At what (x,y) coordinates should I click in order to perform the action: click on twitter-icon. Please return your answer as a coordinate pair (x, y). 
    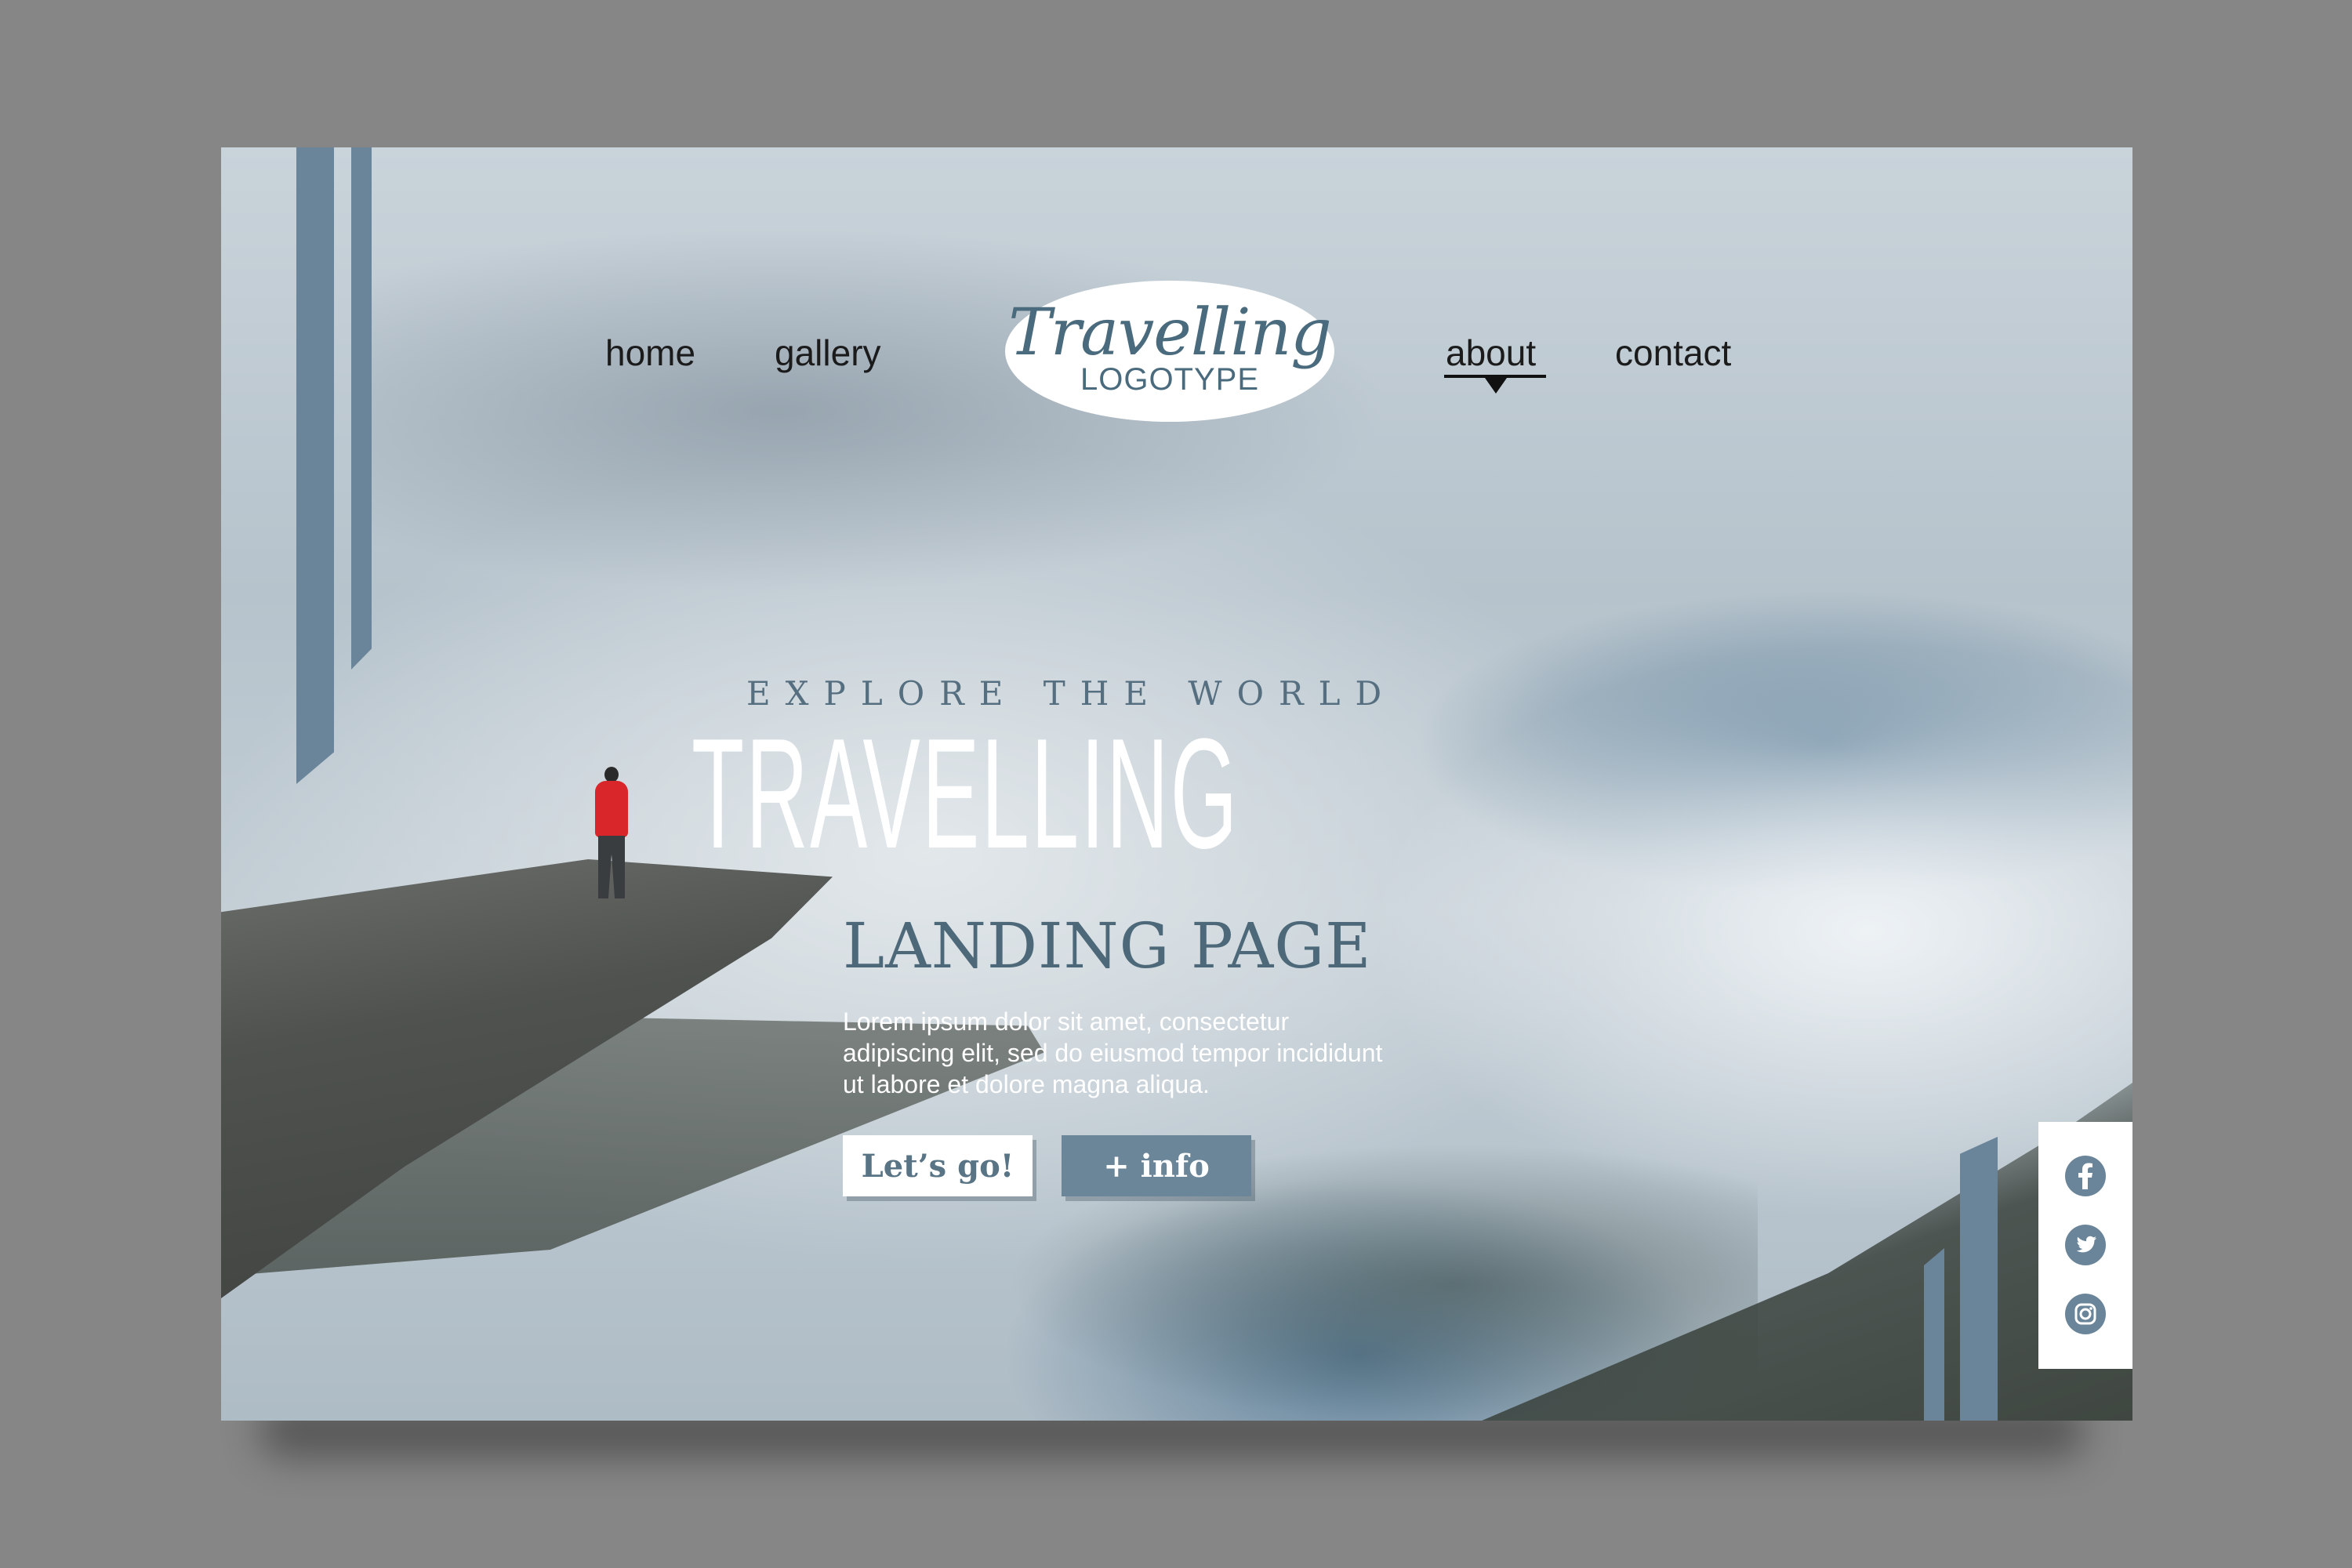
    Looking at the image, I should click on (2085, 1245).